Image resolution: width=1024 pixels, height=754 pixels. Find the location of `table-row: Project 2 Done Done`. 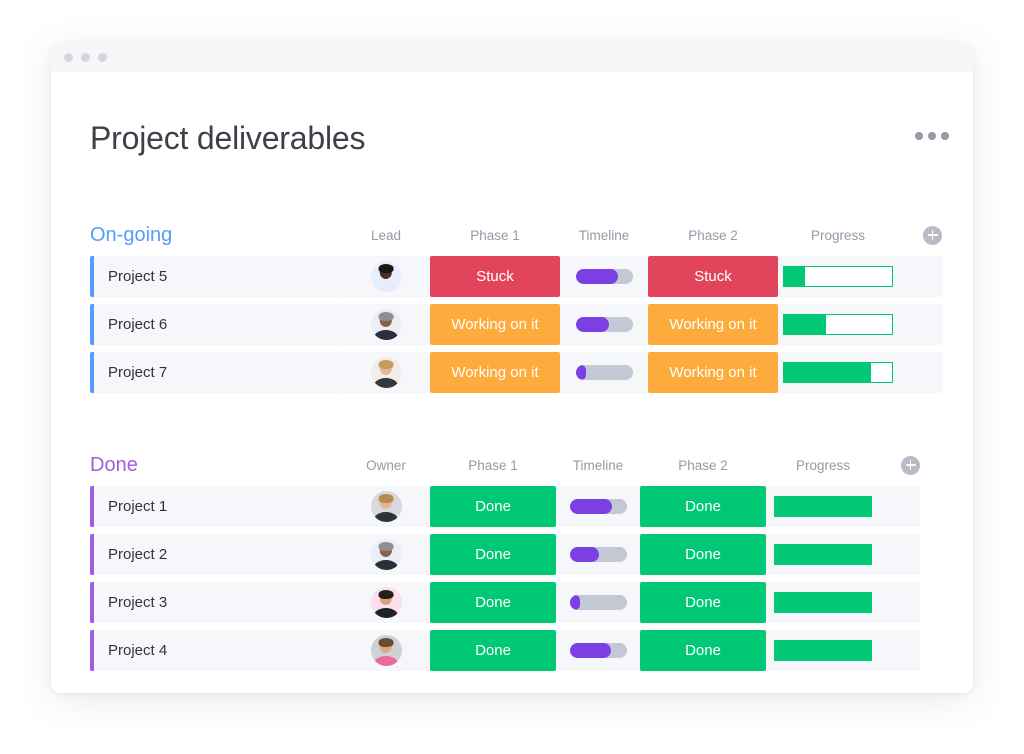

table-row: Project 2 Done Done is located at coordinates (531, 554).